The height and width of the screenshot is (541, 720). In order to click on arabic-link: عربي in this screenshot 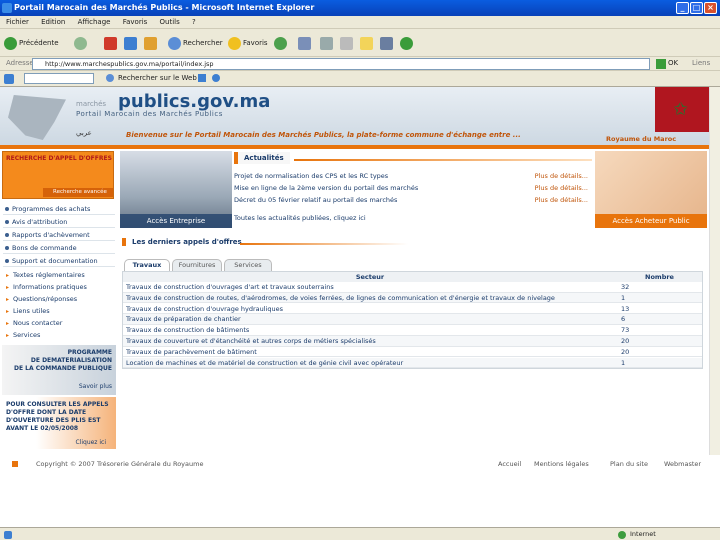, I will do `click(84, 133)`.